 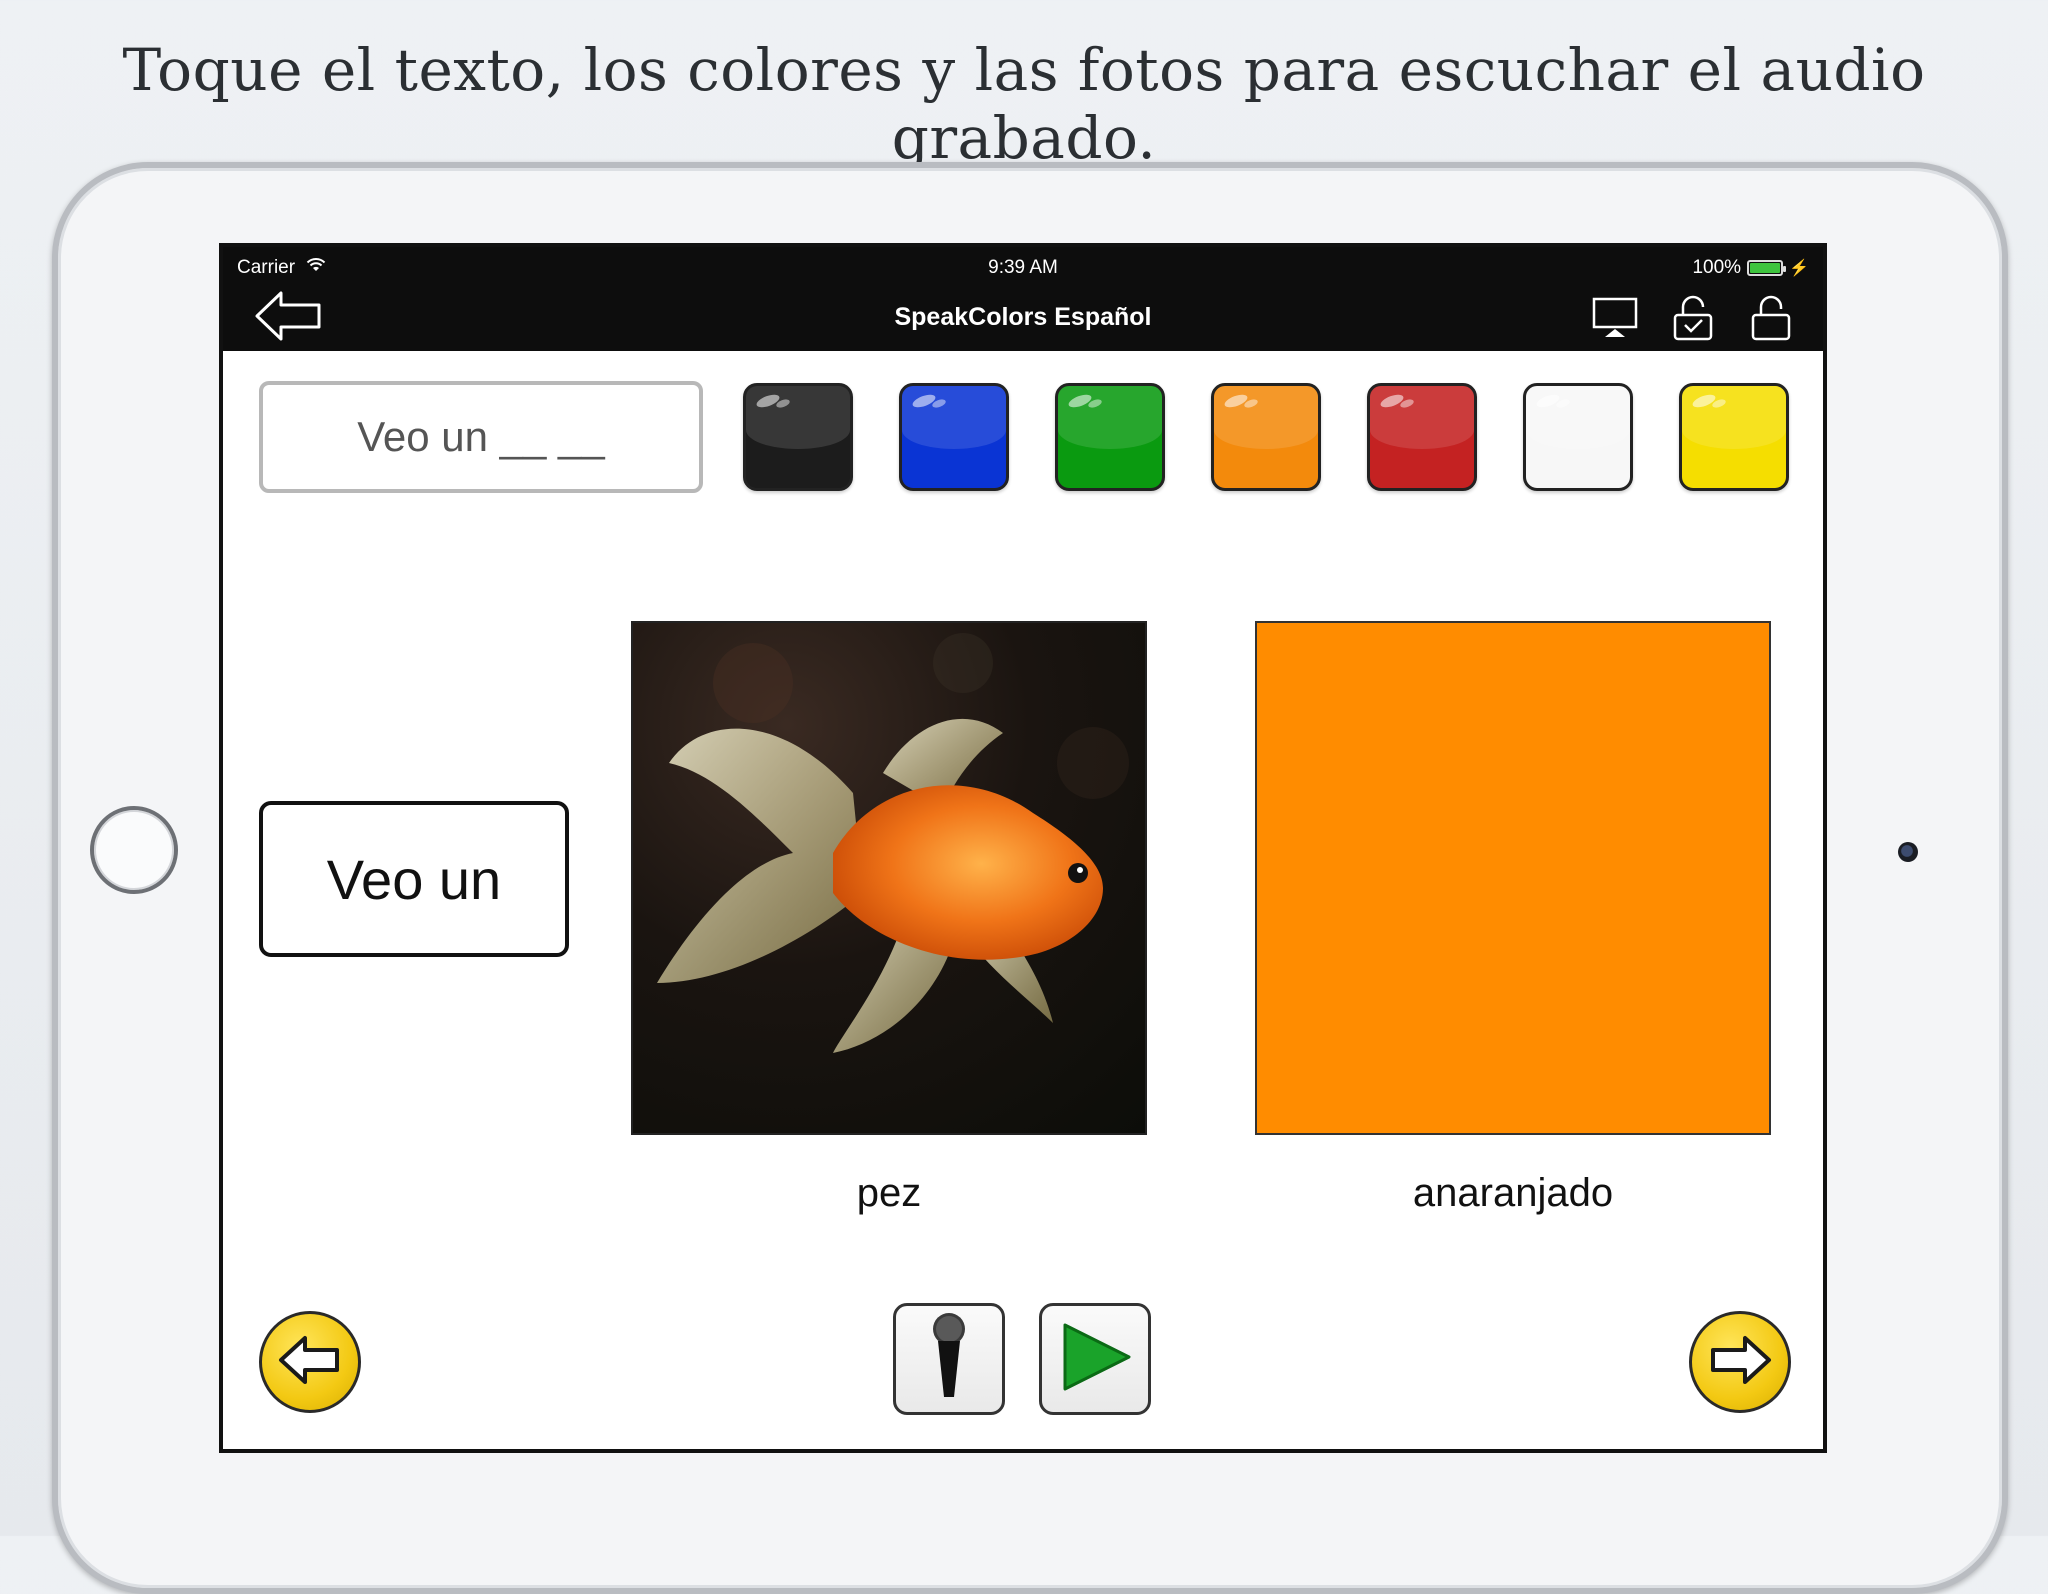 I want to click on photo-label: pez, so click(x=889, y=1193).